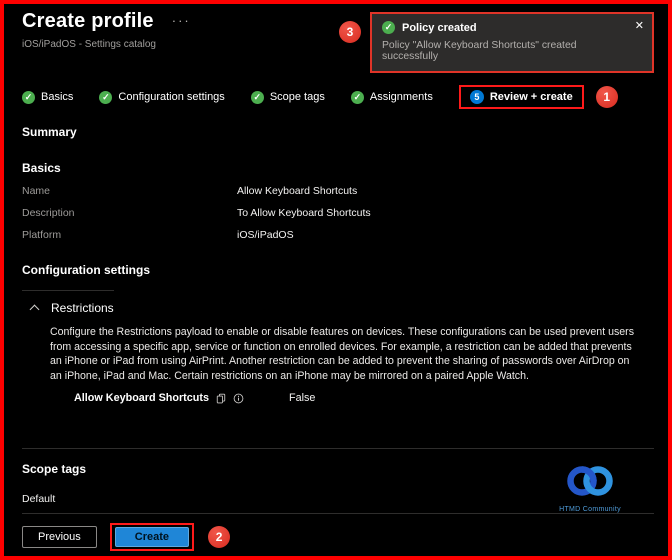 The height and width of the screenshot is (560, 672). Describe the element at coordinates (42, 235) in the screenshot. I see `row-label: Platform` at that location.